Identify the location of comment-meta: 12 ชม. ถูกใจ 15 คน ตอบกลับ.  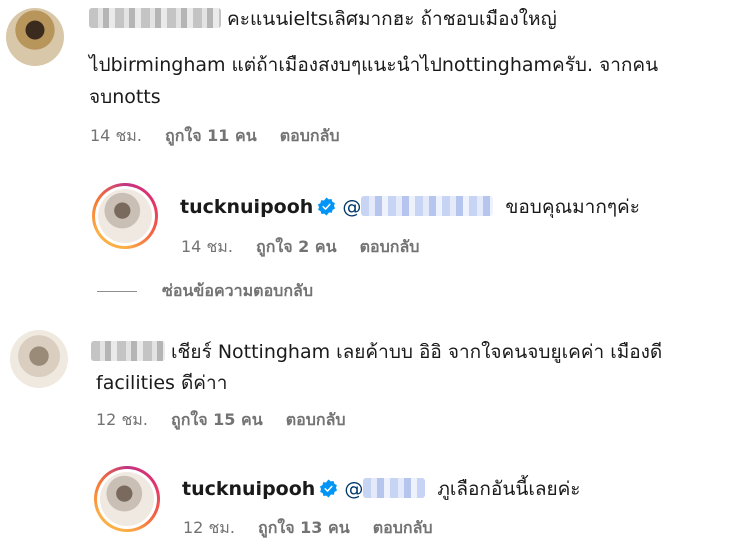
(230, 420).